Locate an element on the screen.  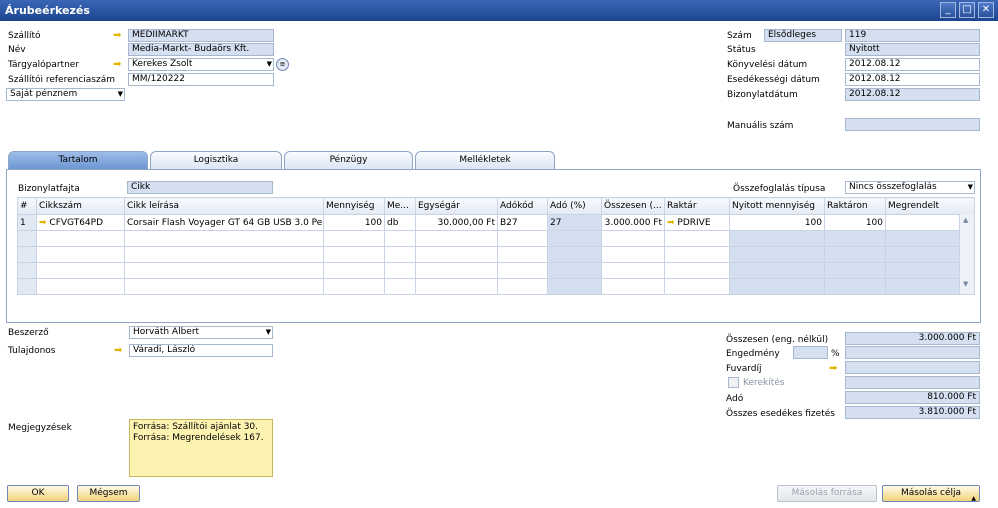
column-header: Megrendelt is located at coordinates (930, 206).